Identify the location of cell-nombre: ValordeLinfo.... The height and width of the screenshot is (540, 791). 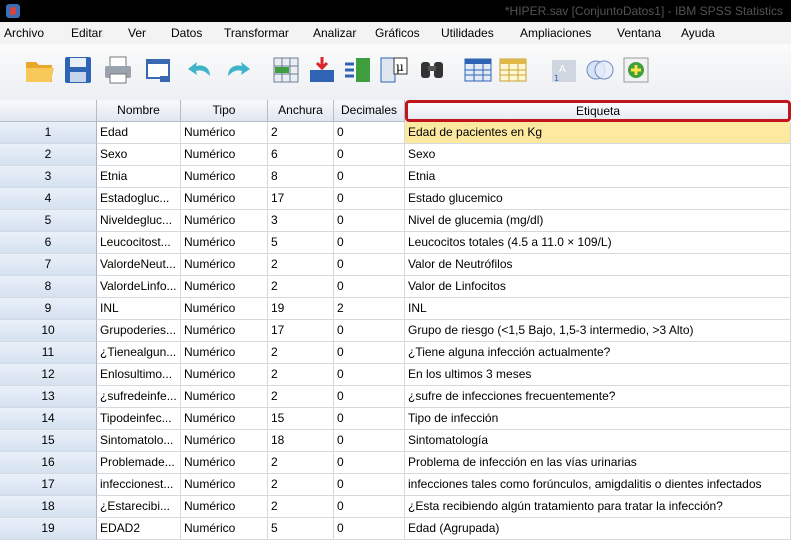
(139, 287).